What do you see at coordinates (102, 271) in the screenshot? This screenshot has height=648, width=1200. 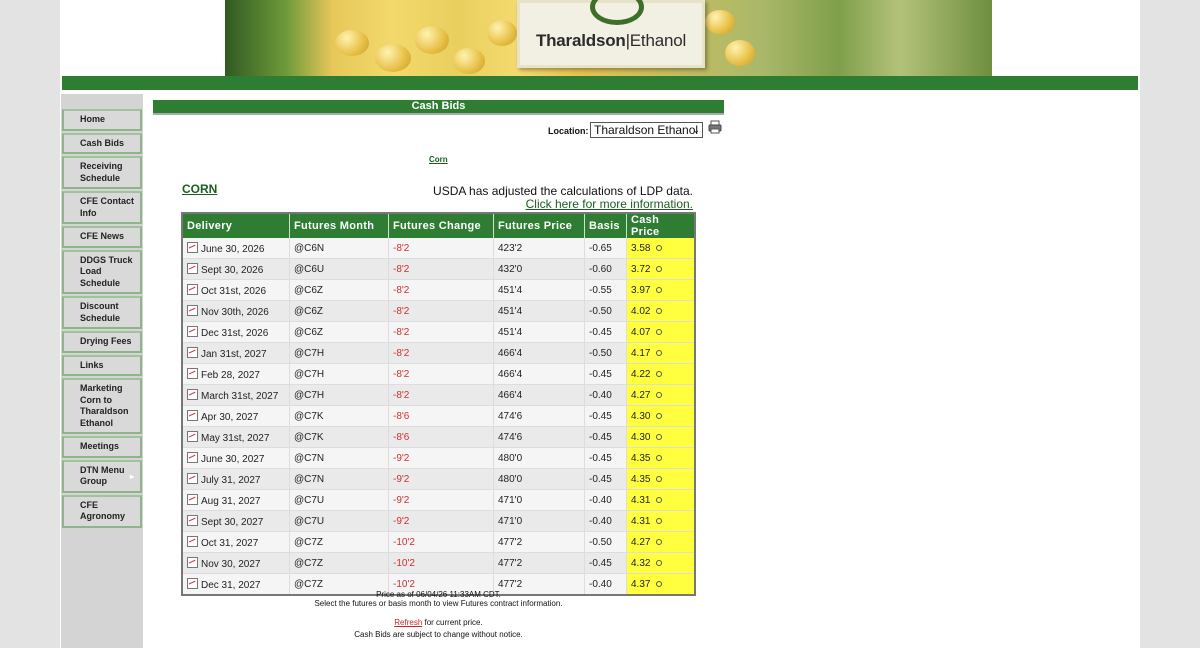 I see `sidebar-item-ddgs-schedule: DDGS Truck Load Schedule` at bounding box center [102, 271].